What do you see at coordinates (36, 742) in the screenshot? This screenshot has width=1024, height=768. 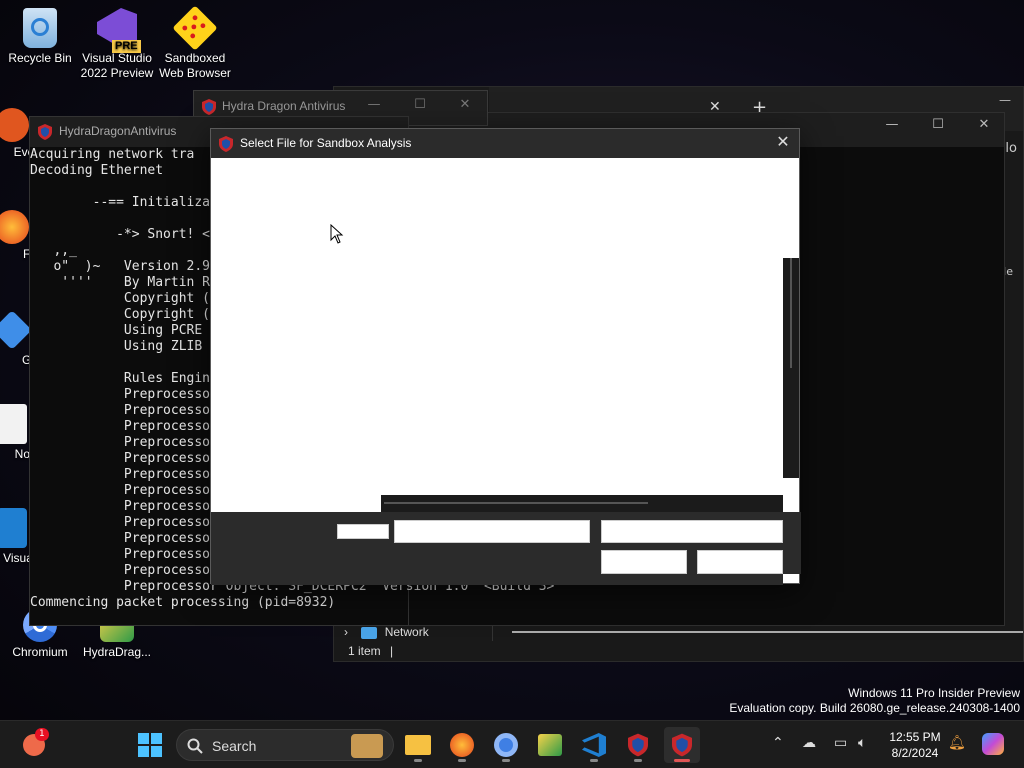 I see `weather-icon: 1` at bounding box center [36, 742].